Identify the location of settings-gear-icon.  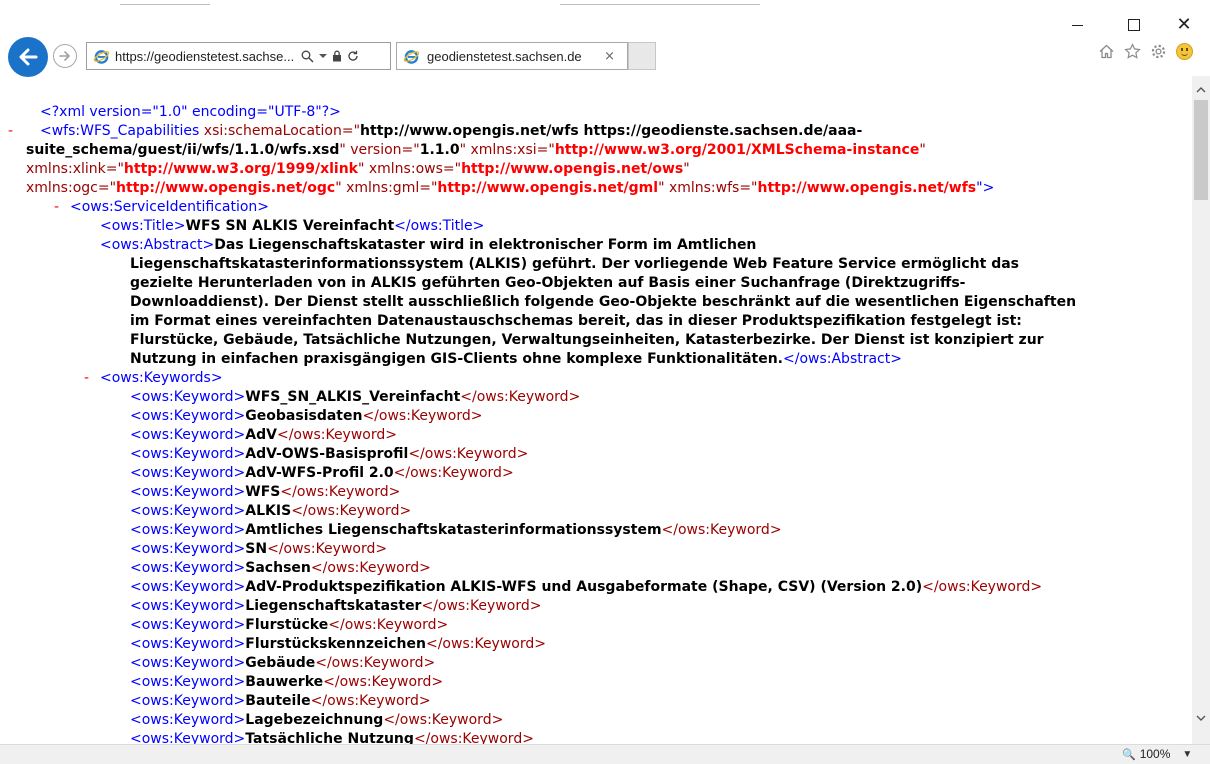
(1158, 51).